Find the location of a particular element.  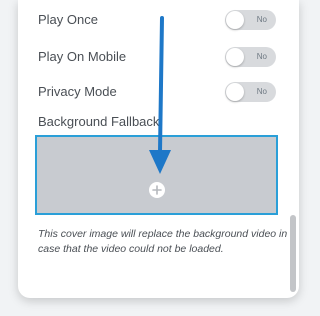

scrollbar-thumb is located at coordinates (293, 253).